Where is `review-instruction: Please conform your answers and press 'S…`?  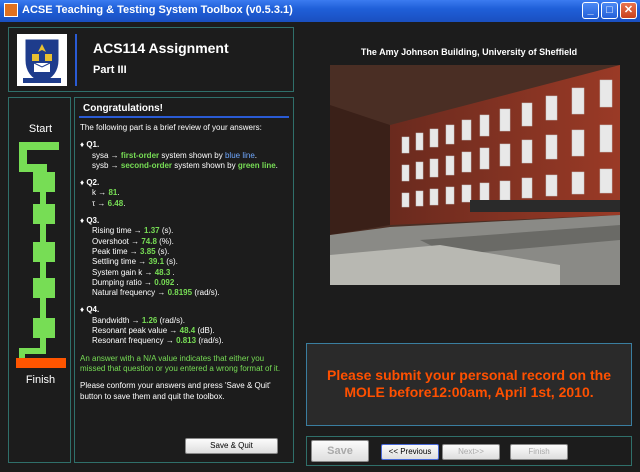
review-instruction: Please conform your answers and press 'S… is located at coordinates (175, 391).